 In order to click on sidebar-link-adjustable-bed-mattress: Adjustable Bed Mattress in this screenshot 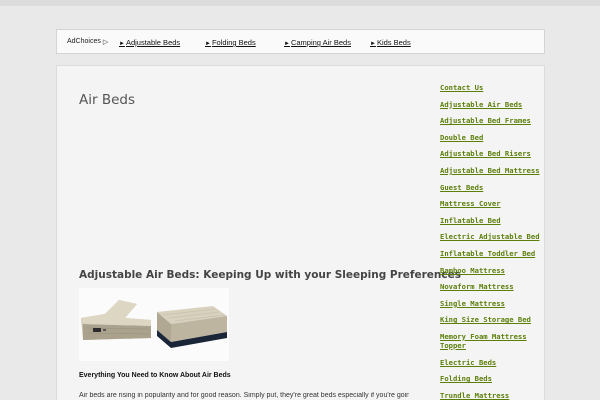, I will do `click(492, 170)`.